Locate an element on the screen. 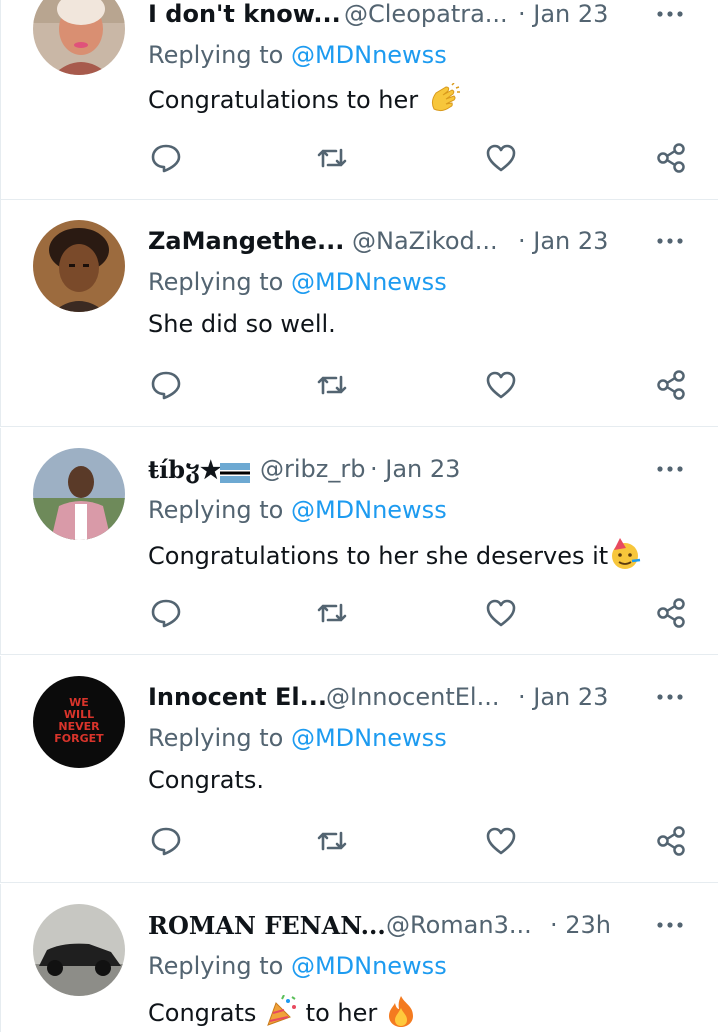 This screenshot has width=720, height=1032. timestamp: · 23h is located at coordinates (580, 925).